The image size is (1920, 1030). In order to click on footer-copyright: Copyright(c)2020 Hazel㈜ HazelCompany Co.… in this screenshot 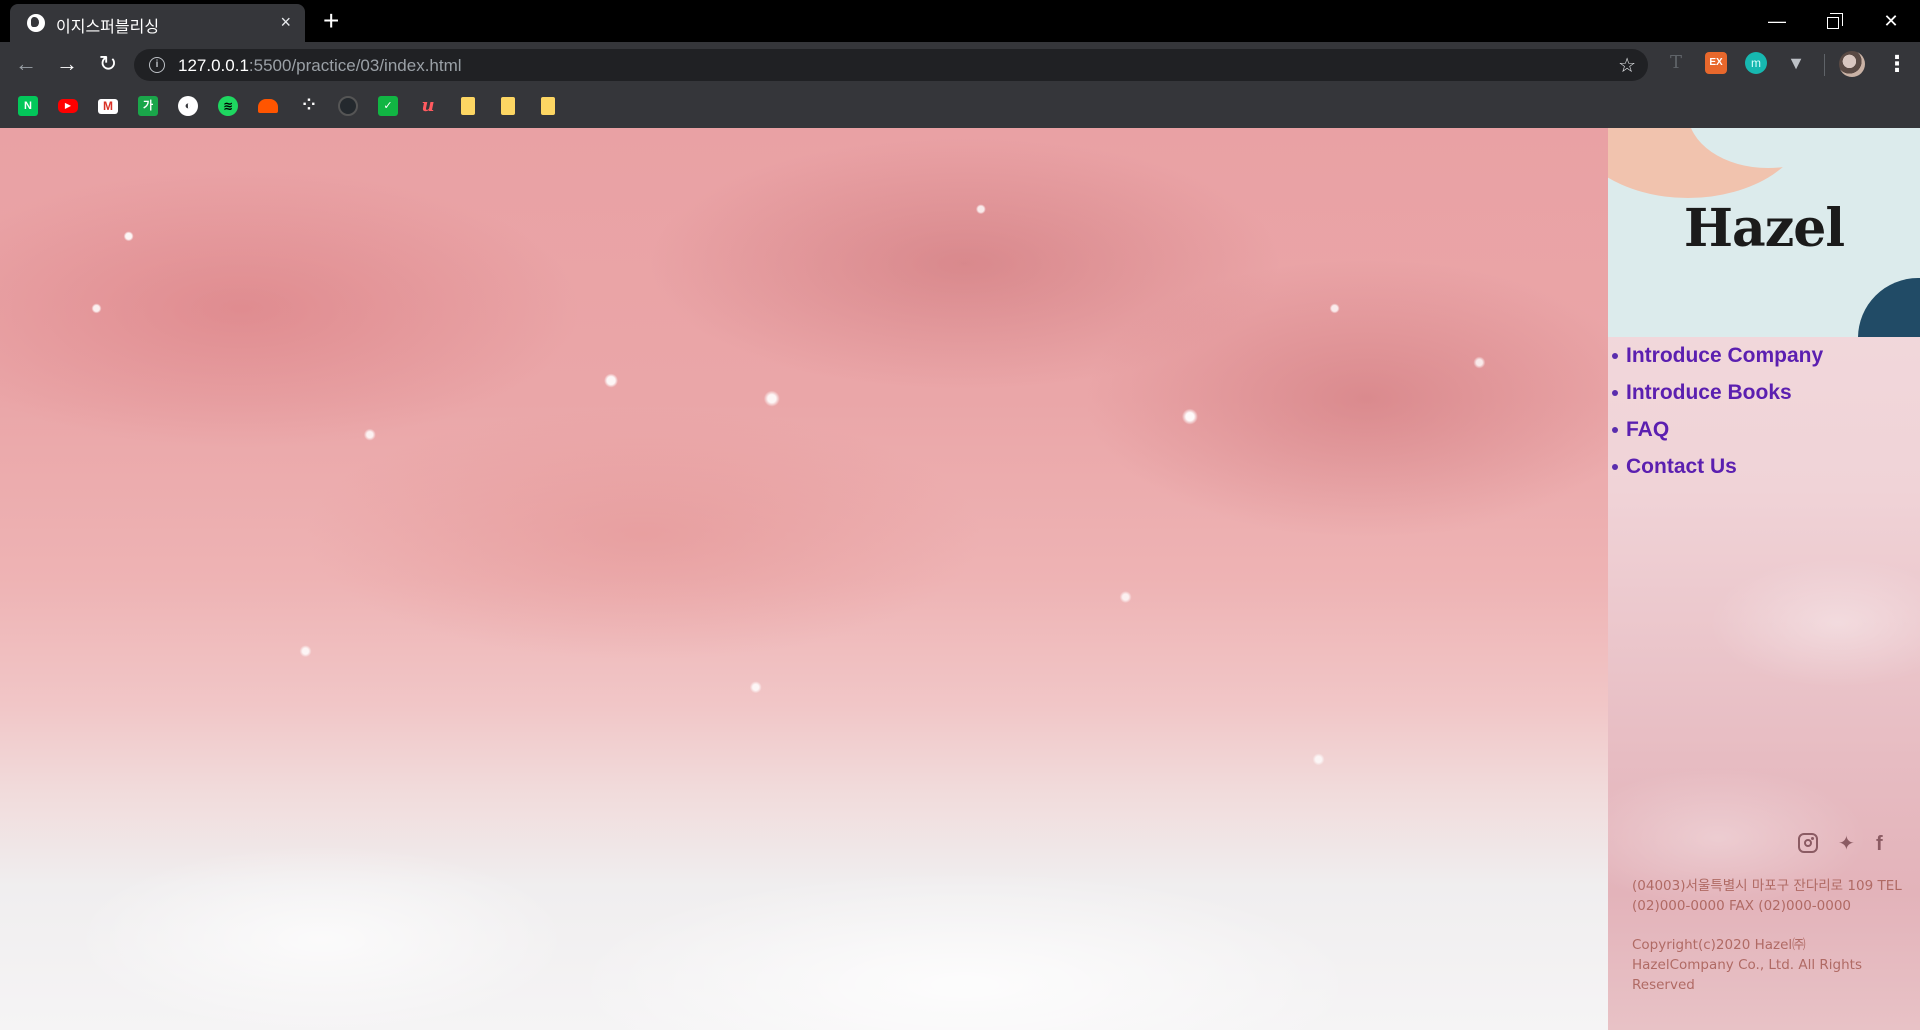, I will do `click(1747, 965)`.